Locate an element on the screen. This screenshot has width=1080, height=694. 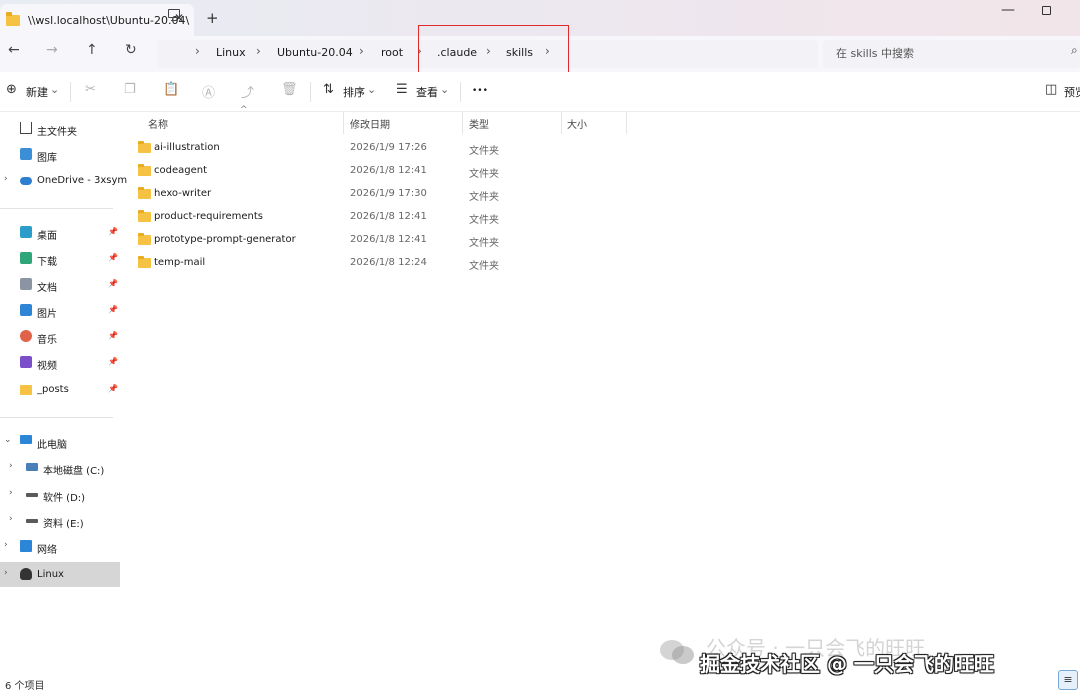
sidebar-item-documents: 文档 📌 is located at coordinates (60, 285).